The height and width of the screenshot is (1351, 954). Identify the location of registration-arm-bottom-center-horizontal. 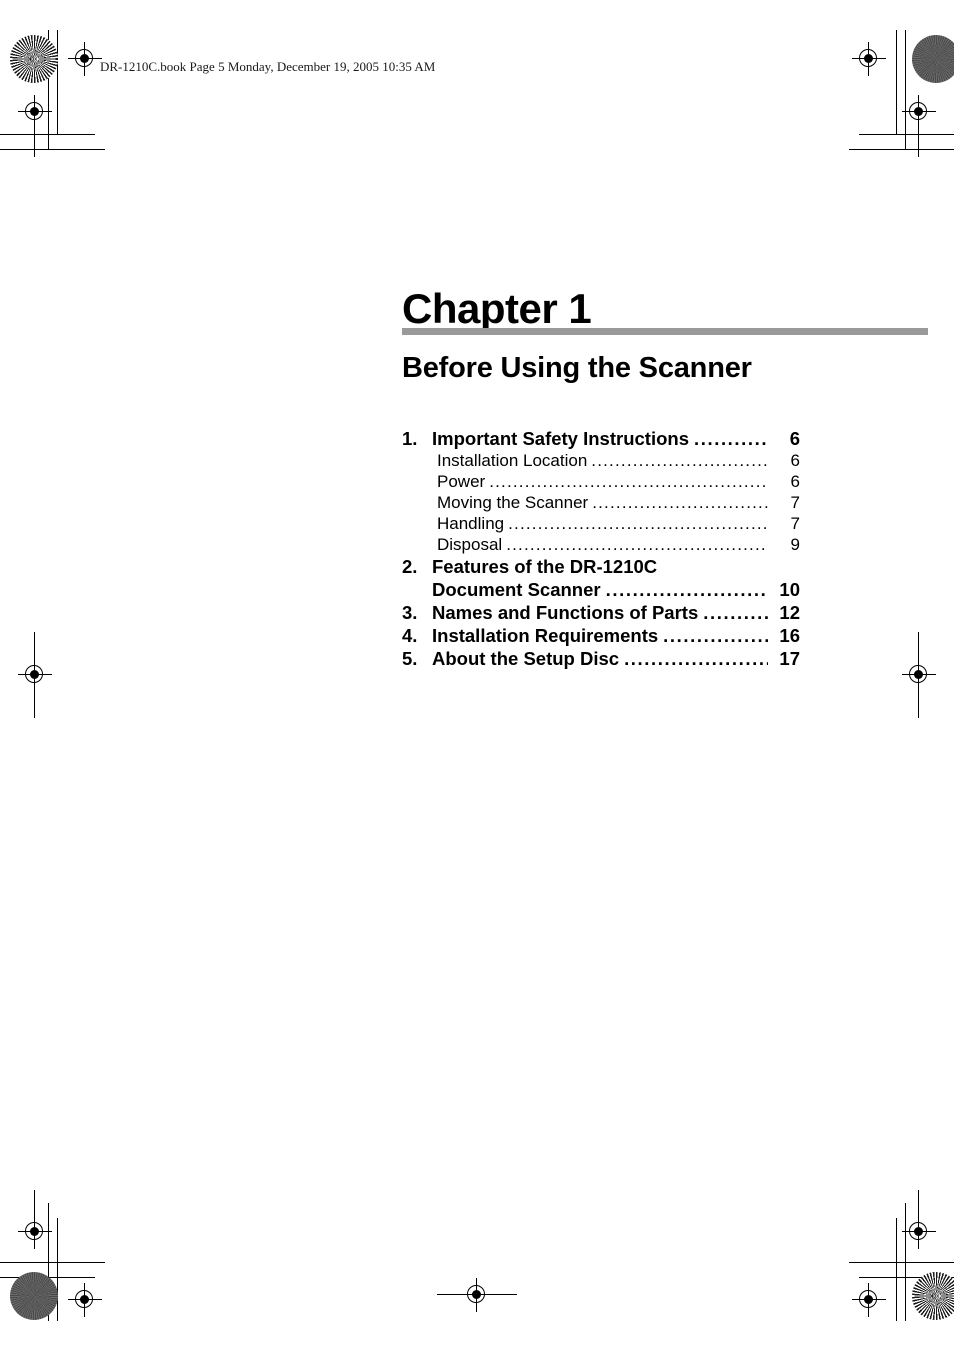
(477, 1294).